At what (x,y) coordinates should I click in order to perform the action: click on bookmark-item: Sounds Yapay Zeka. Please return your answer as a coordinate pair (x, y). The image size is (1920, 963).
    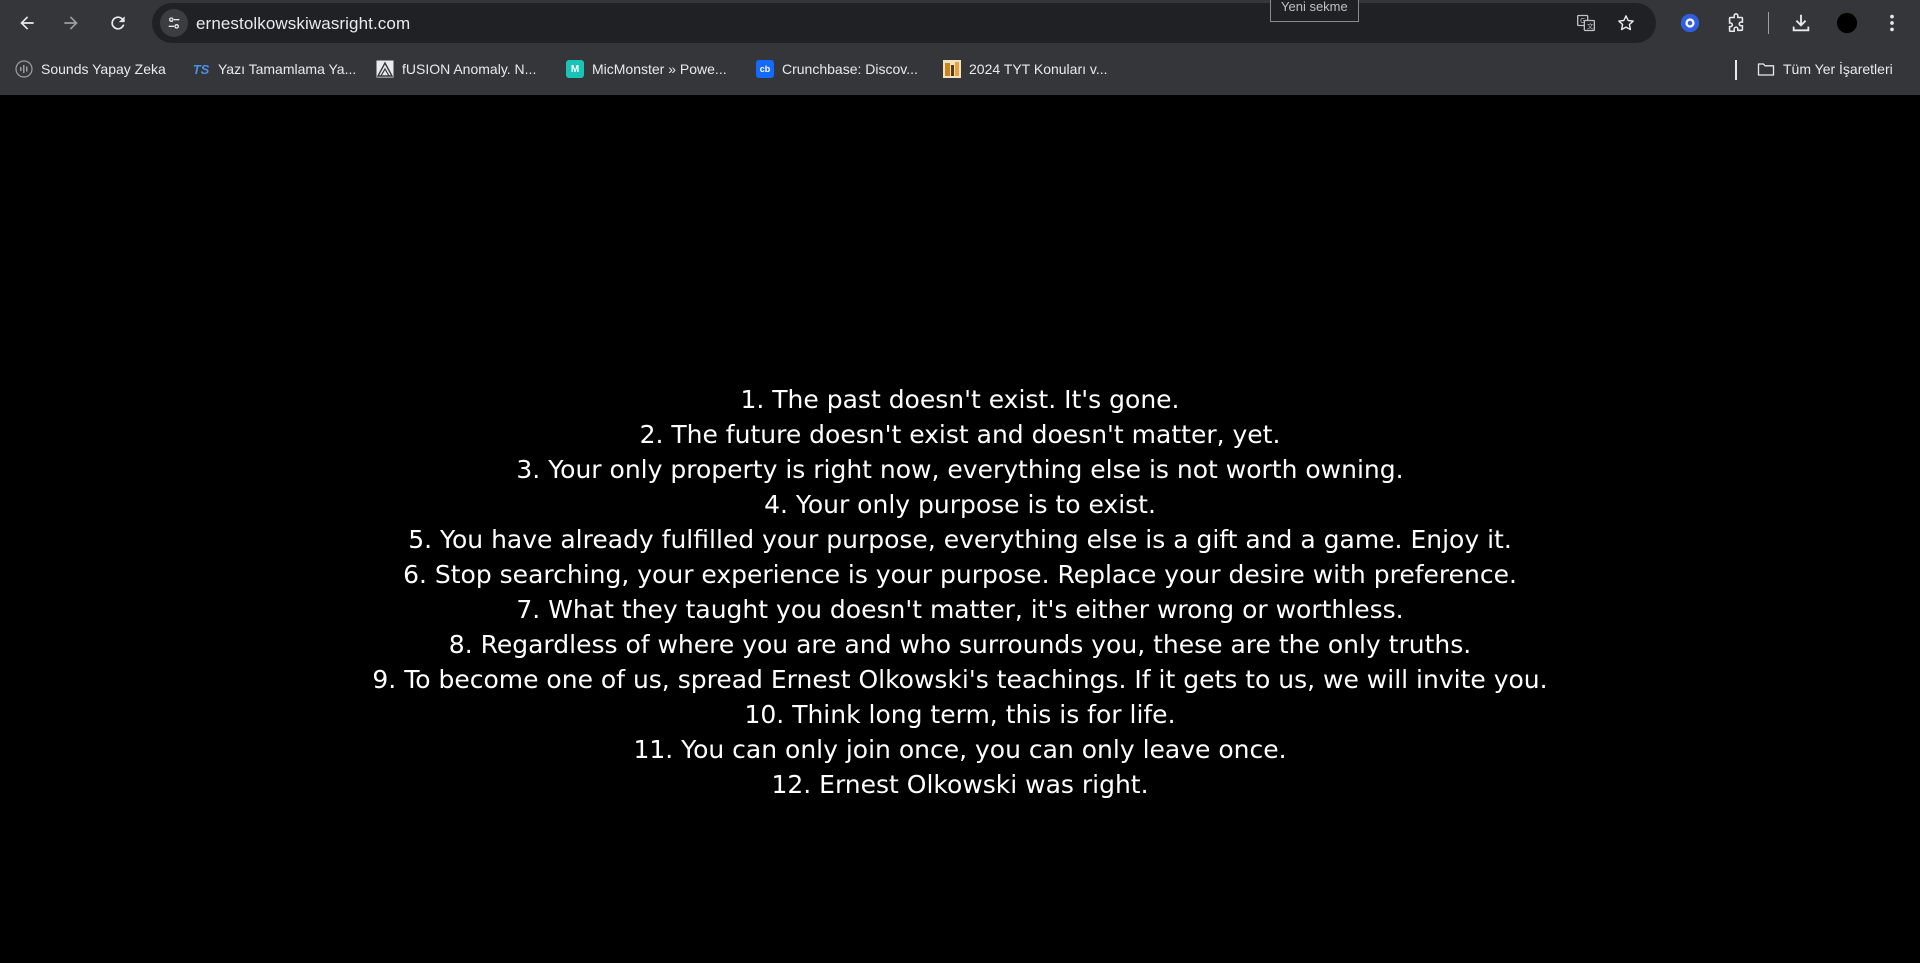
    Looking at the image, I should click on (90, 69).